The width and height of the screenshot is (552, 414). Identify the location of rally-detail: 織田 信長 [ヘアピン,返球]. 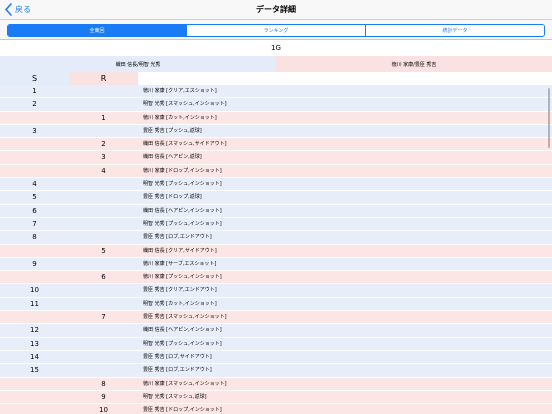
(172, 157).